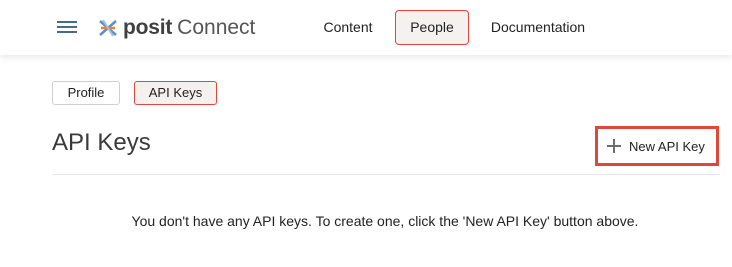 This screenshot has width=732, height=267. Describe the element at coordinates (216, 27) in the screenshot. I see `product-name: Connect` at that location.